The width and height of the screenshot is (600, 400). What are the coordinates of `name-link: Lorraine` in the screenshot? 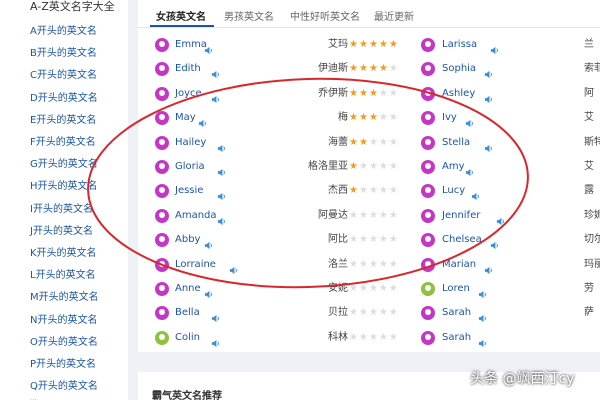 It's located at (195, 265).